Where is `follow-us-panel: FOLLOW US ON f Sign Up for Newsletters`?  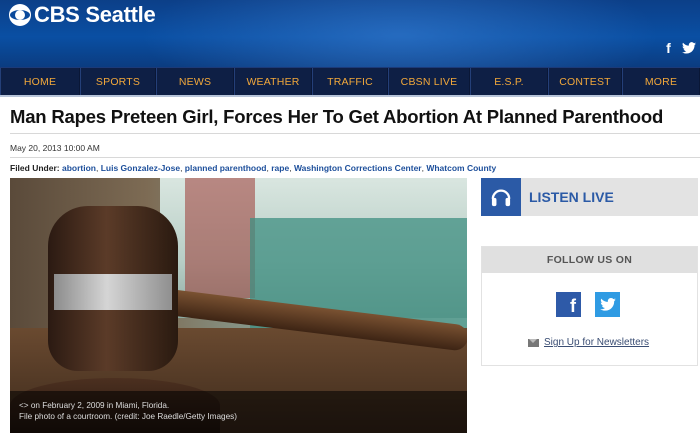
follow-us-panel: FOLLOW US ON f Sign Up for Newsletters is located at coordinates (589, 306).